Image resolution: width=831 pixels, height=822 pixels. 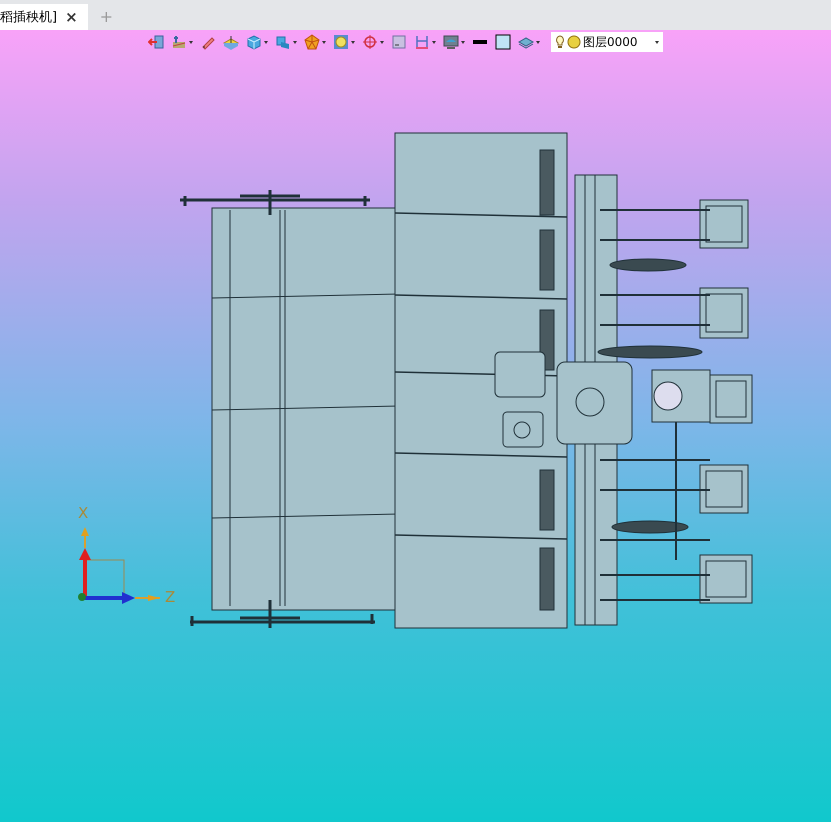 What do you see at coordinates (170, 597) in the screenshot?
I see `z-axis-label: Z` at bounding box center [170, 597].